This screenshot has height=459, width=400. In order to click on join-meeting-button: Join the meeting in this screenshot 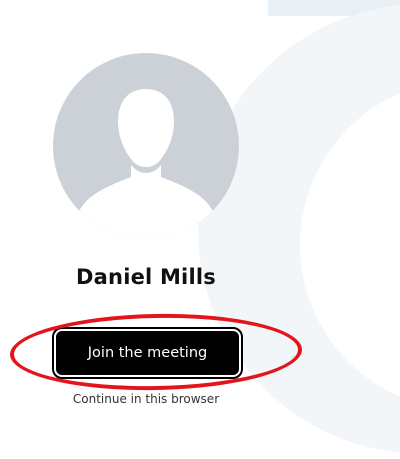, I will do `click(147, 353)`.